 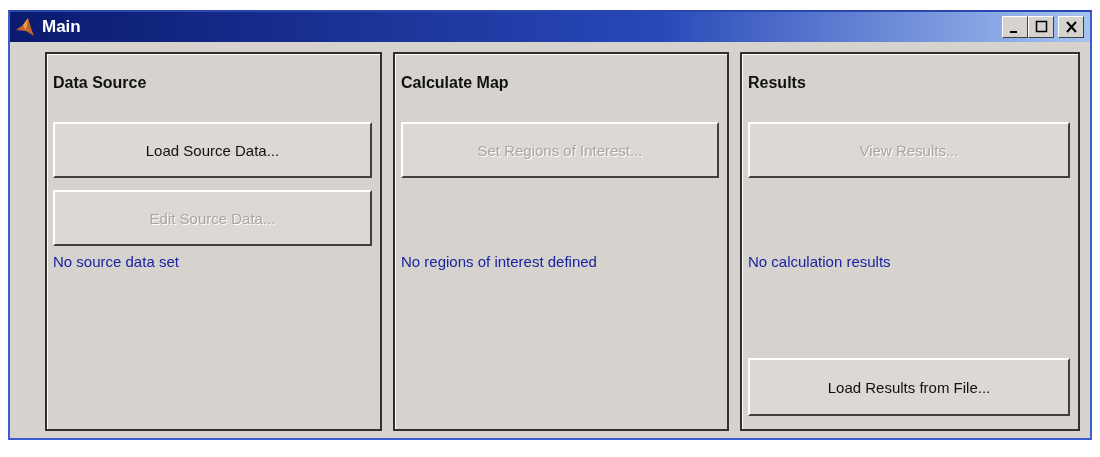 I want to click on close-button, so click(x=1071, y=27).